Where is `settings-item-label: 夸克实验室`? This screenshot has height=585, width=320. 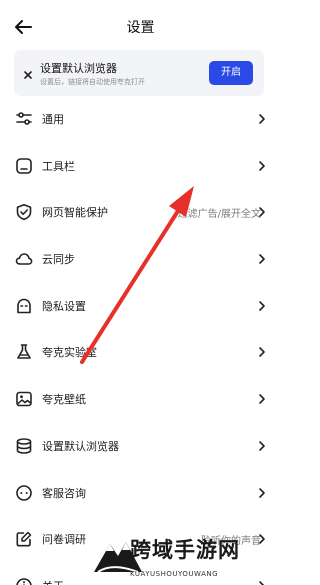
settings-item-label: 夸克实验室 is located at coordinates (69, 353).